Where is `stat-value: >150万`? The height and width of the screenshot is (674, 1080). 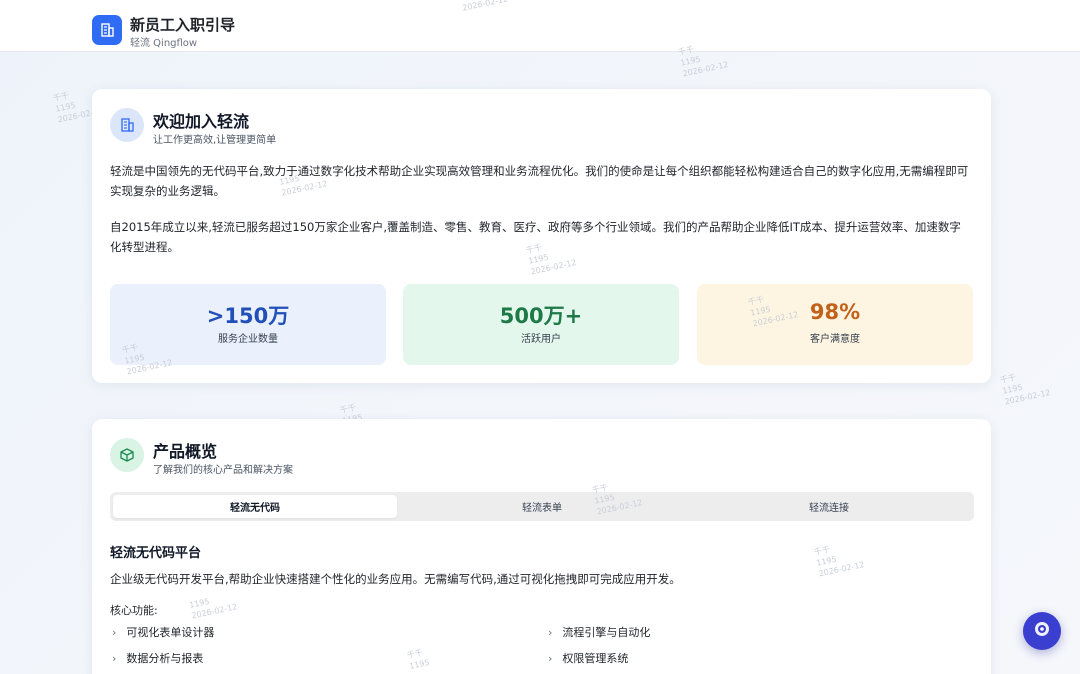 stat-value: >150万 is located at coordinates (248, 316).